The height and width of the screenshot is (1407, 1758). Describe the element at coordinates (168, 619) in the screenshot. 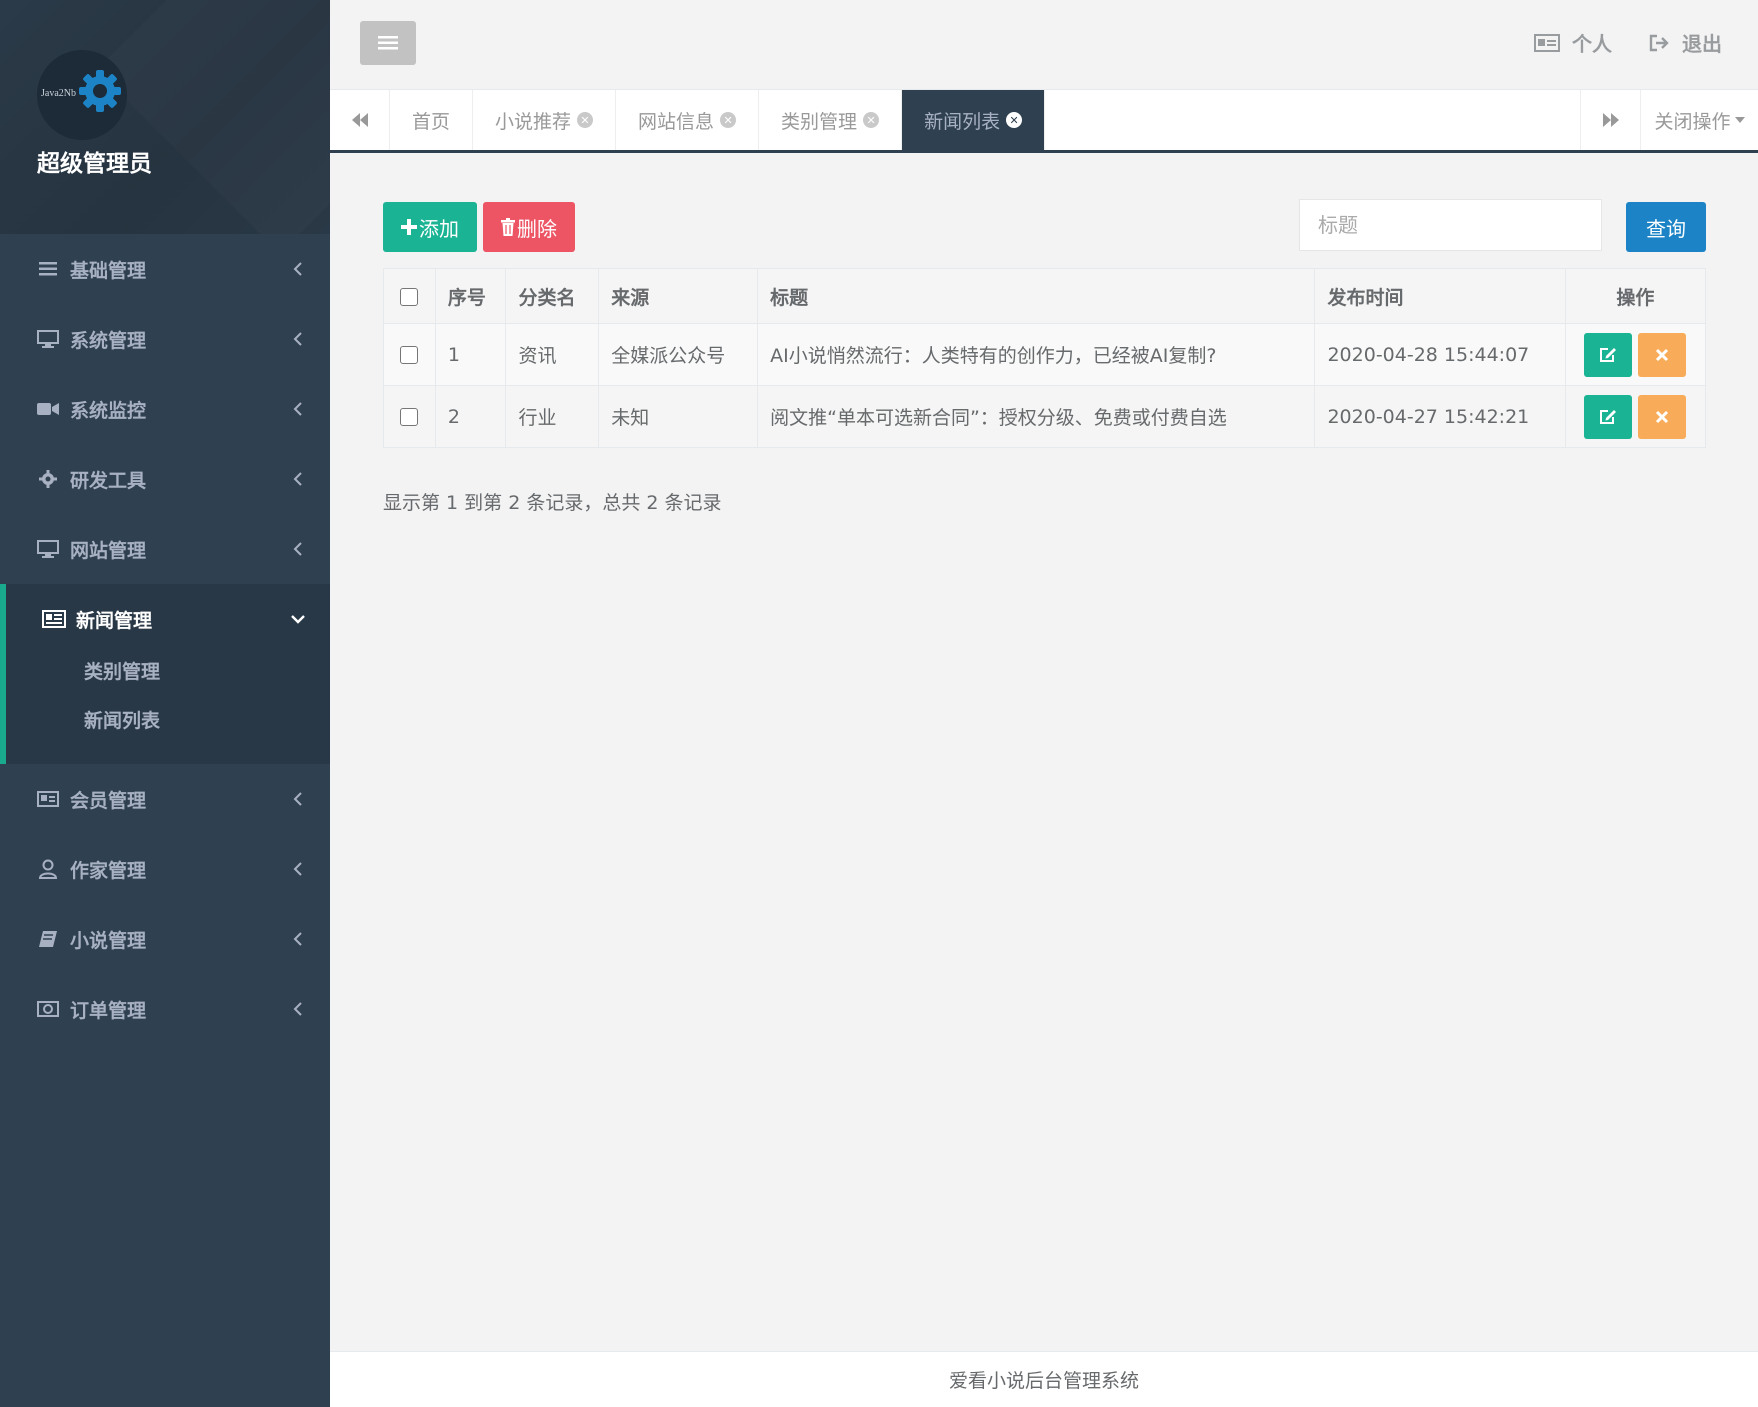

I see `sidebar-item-news: 新闻管理` at that location.